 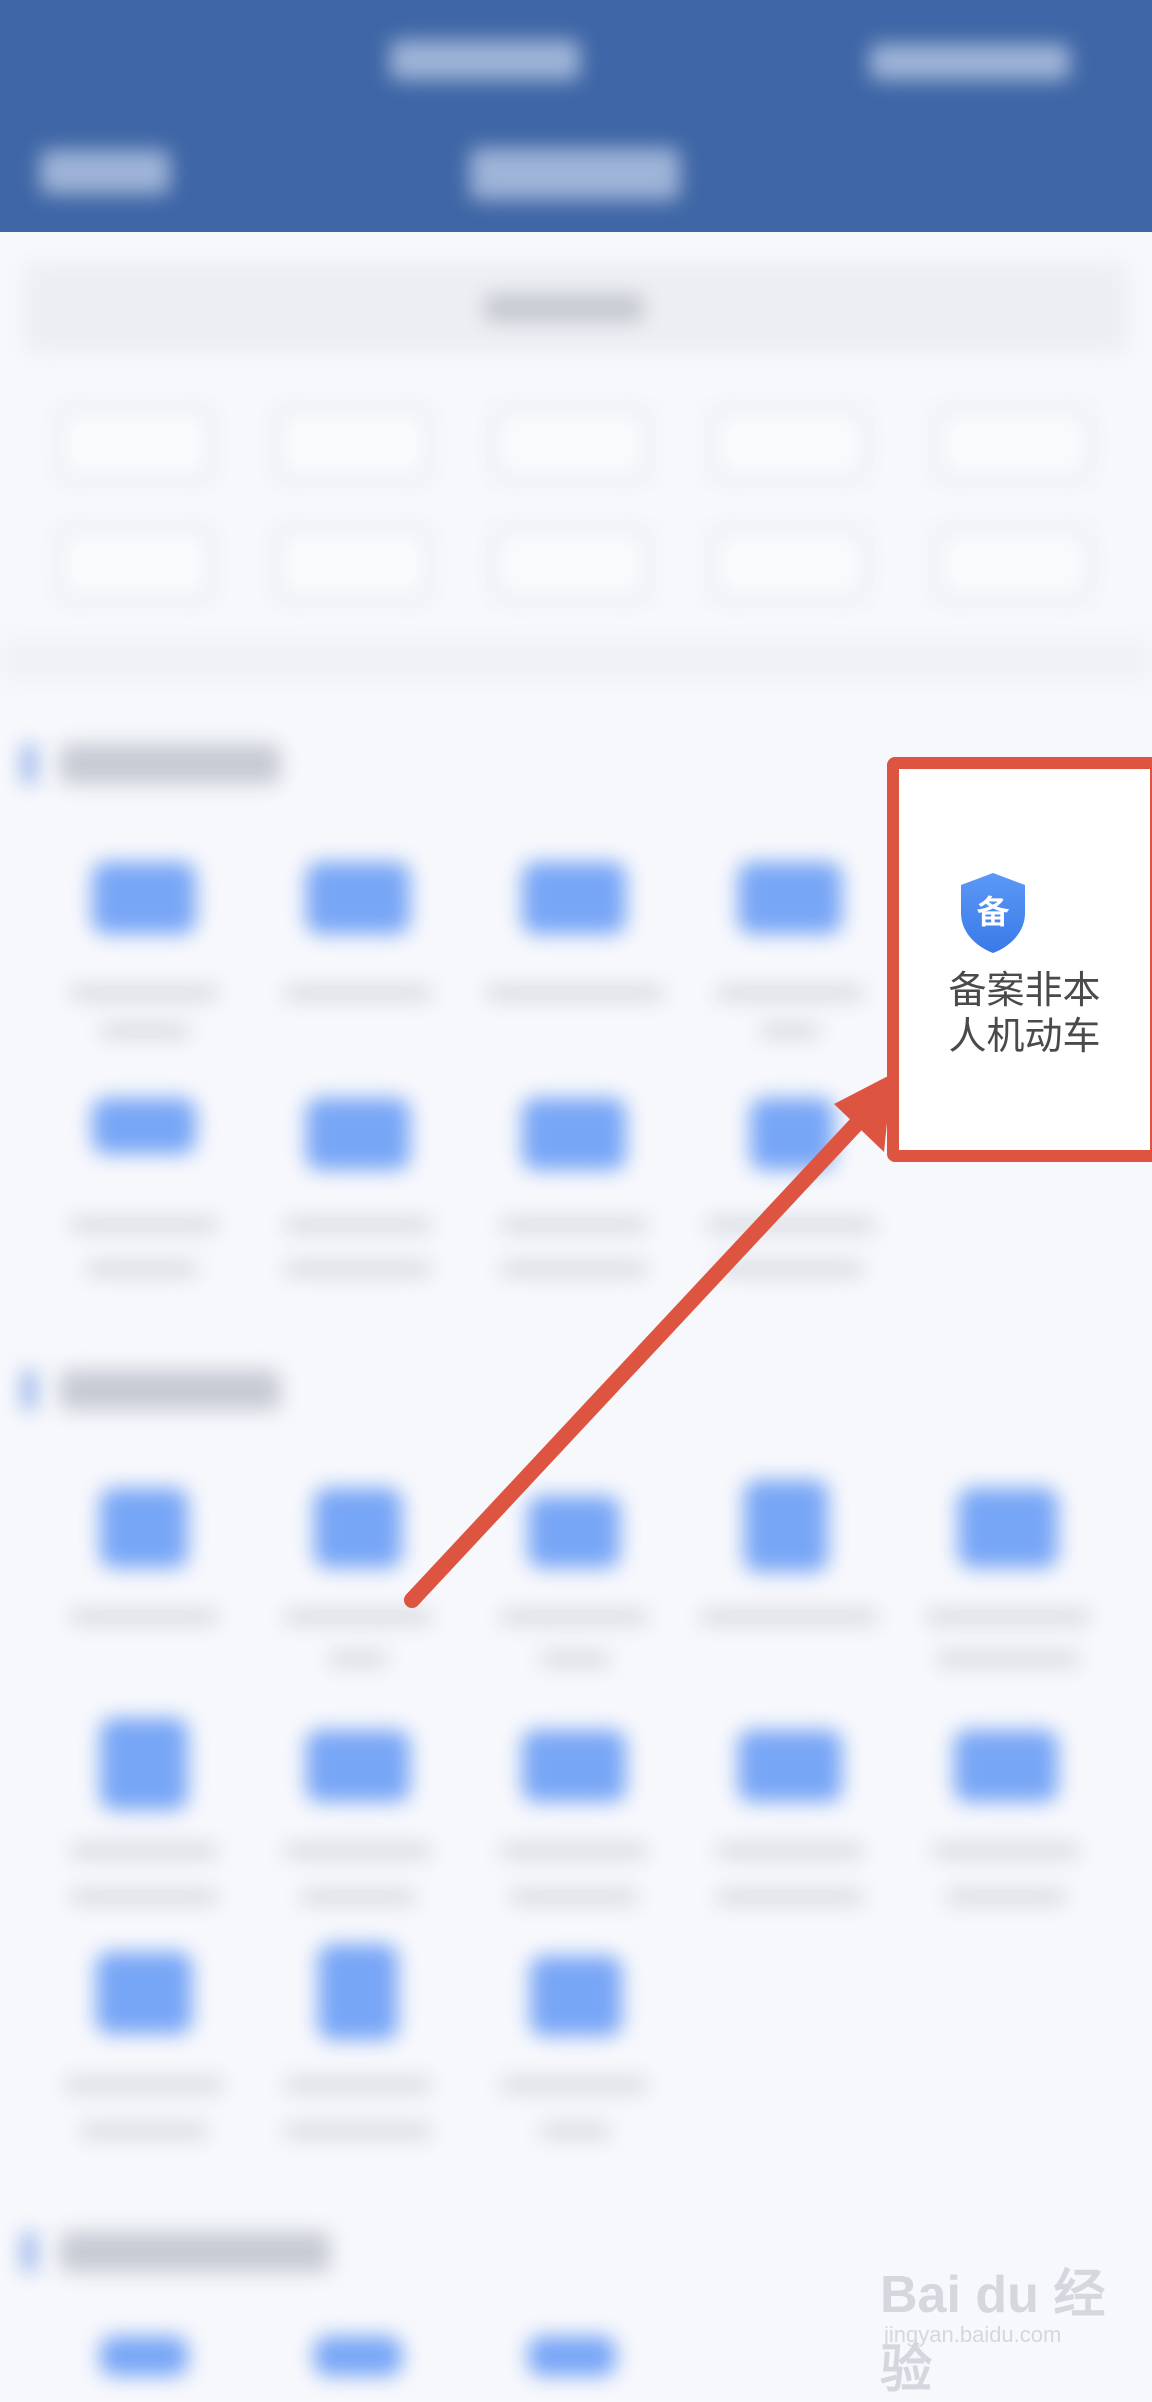 I want to click on app-header, so click(x=576, y=116).